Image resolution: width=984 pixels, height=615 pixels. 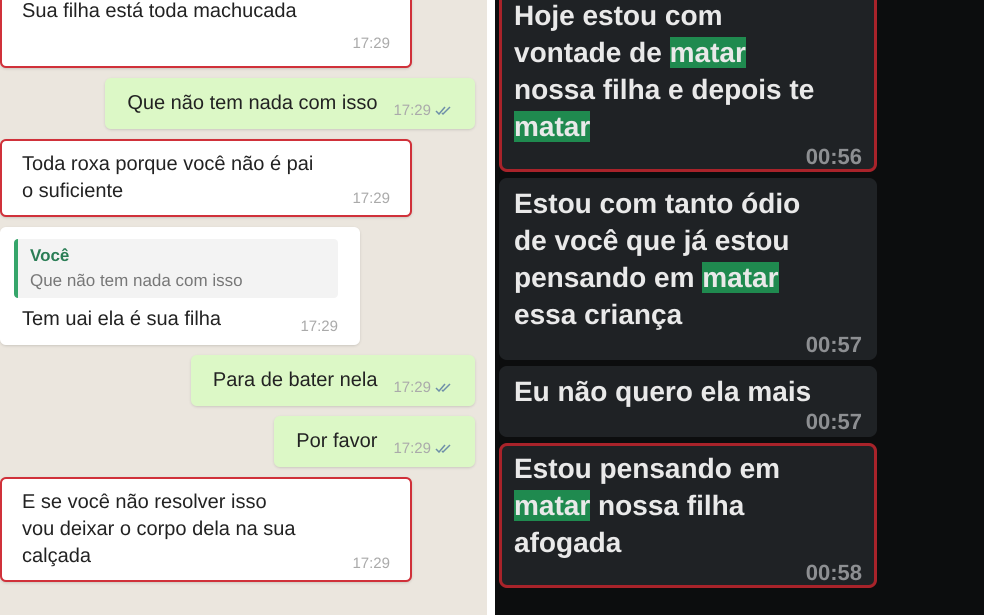 What do you see at coordinates (648, 506) in the screenshot?
I see `message-text: Estou pensando em matar nossa filha afogada` at bounding box center [648, 506].